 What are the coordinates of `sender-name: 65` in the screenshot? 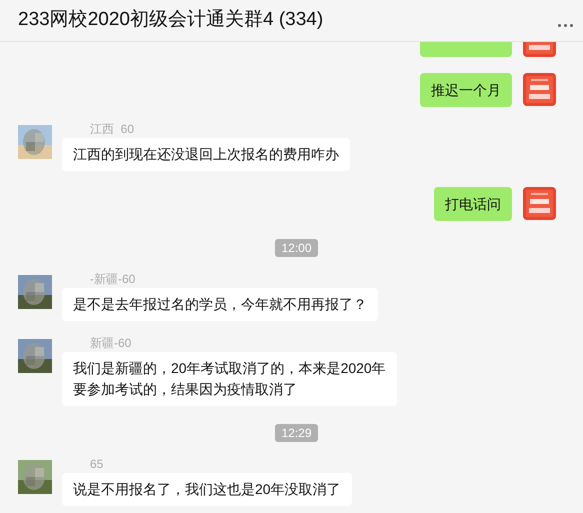 It's located at (96, 464).